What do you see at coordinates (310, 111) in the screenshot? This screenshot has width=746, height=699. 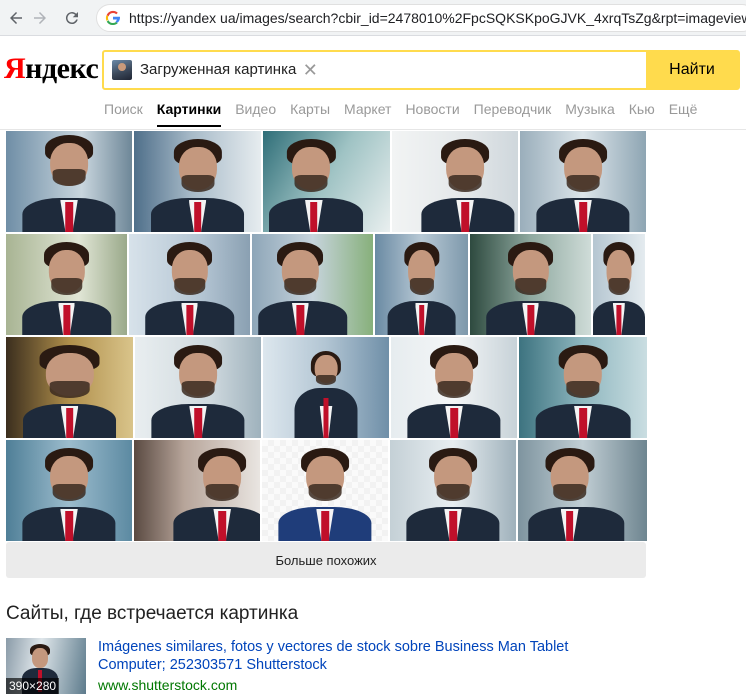 I see `tab-maps: Карты` at bounding box center [310, 111].